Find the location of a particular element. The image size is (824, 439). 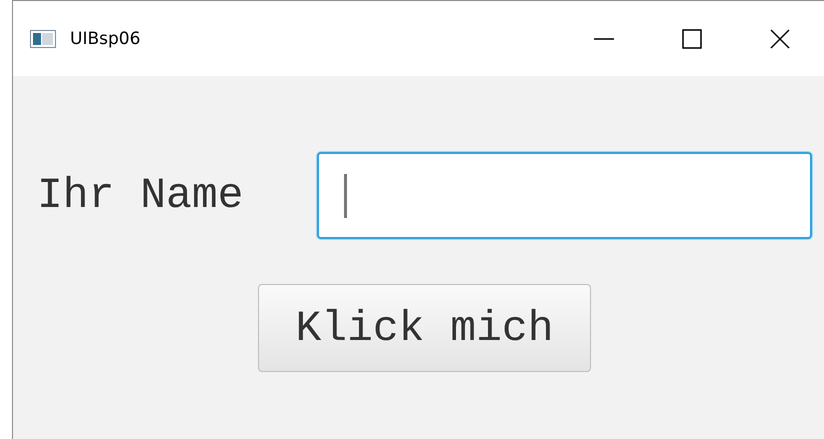

app-icon is located at coordinates (43, 39).